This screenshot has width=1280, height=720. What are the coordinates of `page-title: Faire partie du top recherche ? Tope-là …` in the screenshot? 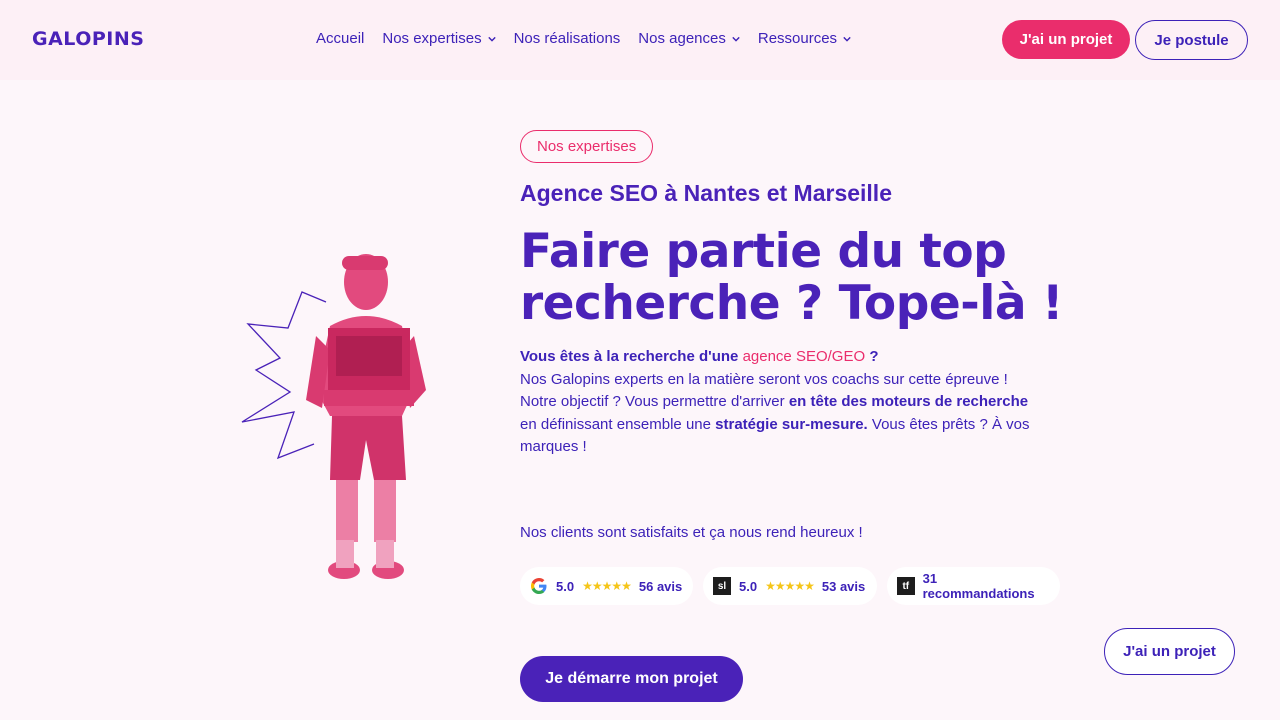 It's located at (800, 278).